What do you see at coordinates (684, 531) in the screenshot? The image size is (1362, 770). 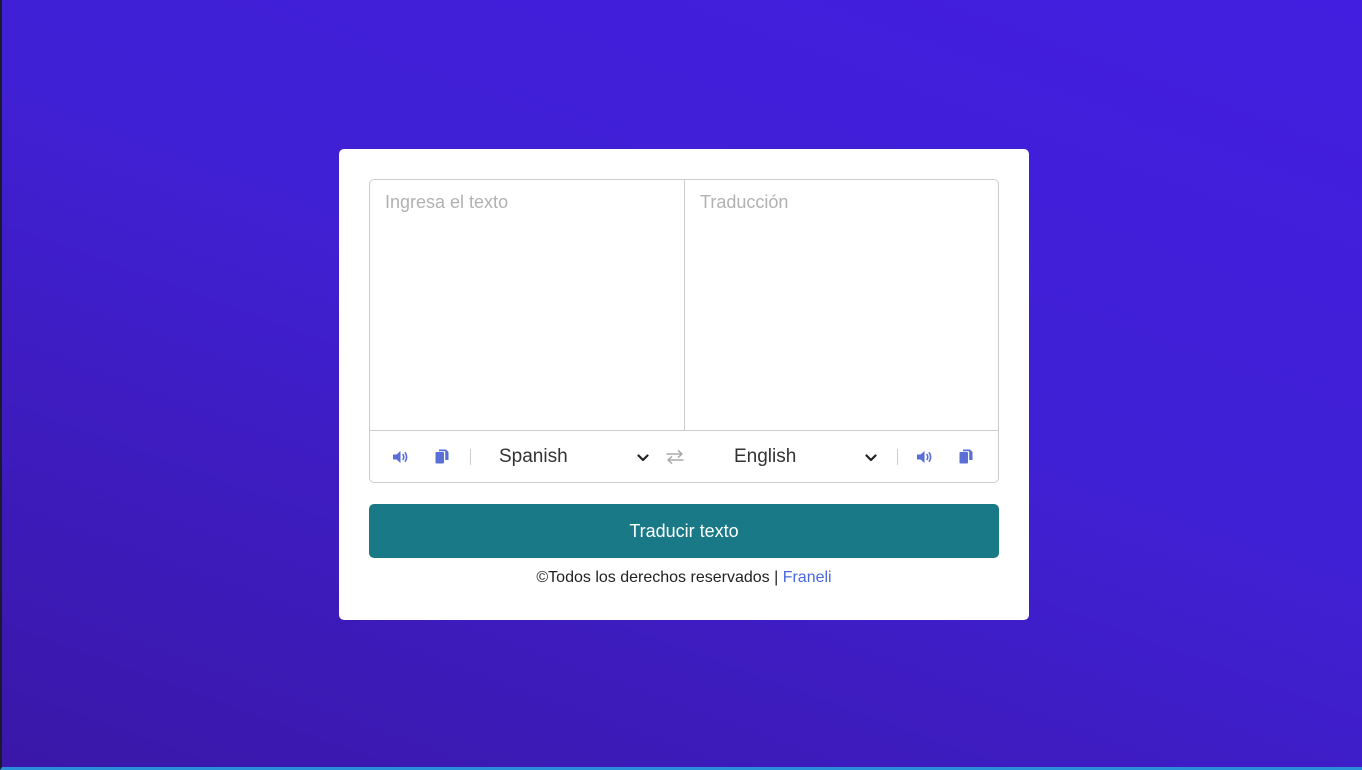 I see `translate-button: Traducir texto` at bounding box center [684, 531].